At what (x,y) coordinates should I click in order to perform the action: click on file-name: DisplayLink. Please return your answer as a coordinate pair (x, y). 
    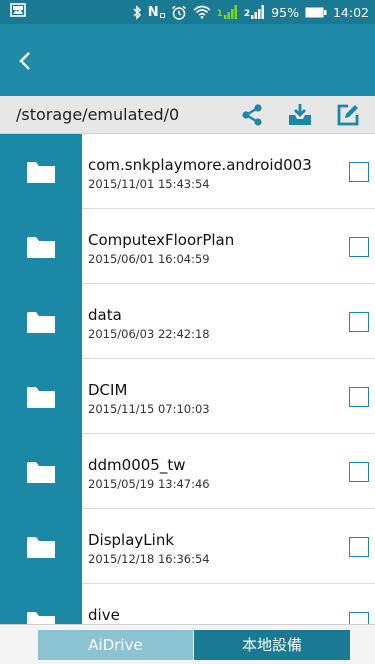
    Looking at the image, I should click on (131, 540).